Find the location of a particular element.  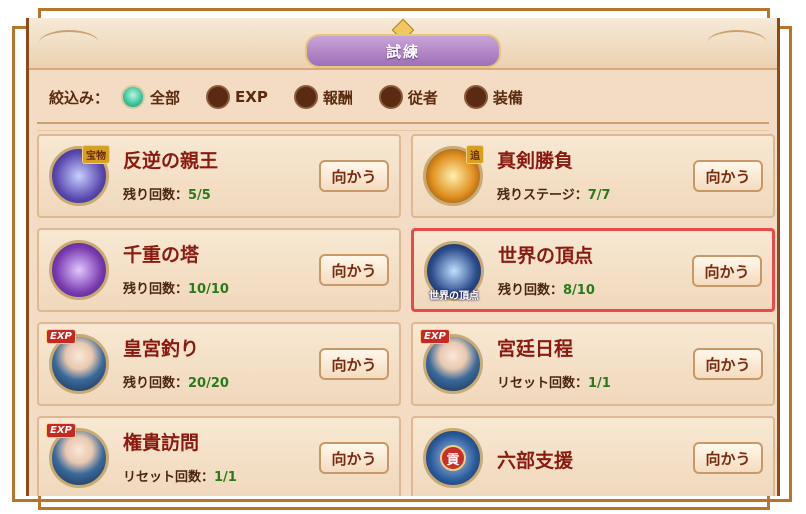

treasure-tag: 宝物 is located at coordinates (96, 154).